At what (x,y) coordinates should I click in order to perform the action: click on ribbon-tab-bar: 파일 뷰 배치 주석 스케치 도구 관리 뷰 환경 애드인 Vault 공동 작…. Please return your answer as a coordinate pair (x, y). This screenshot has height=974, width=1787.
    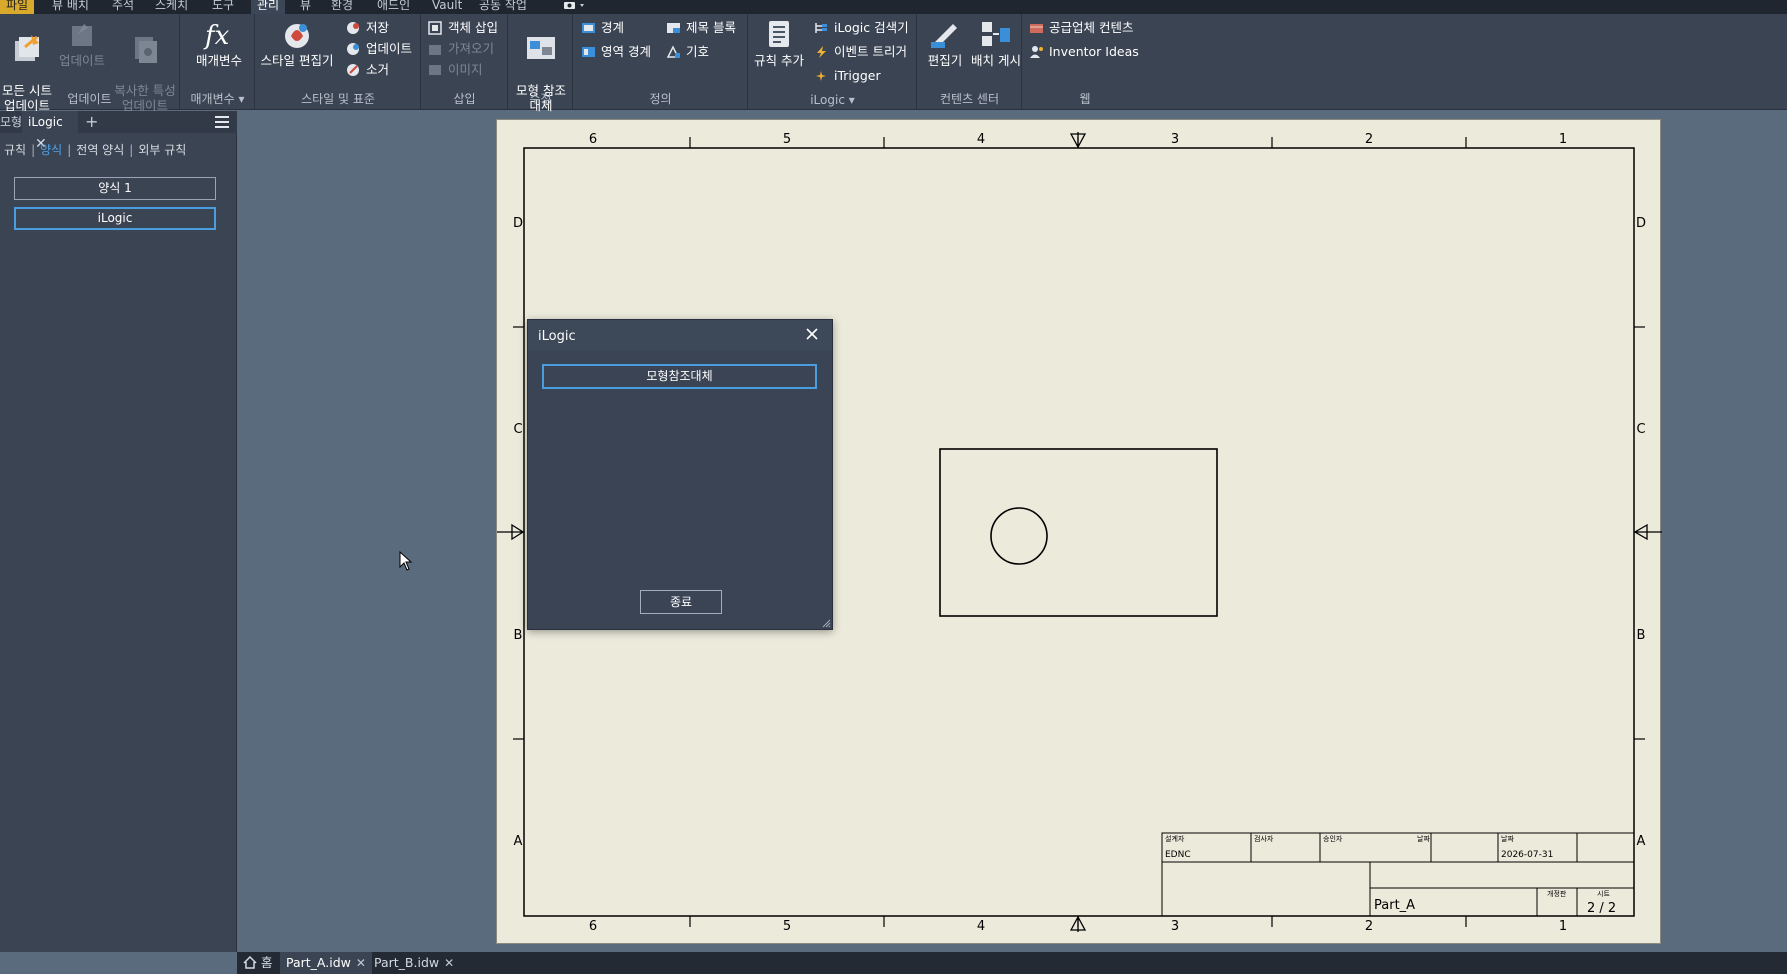
    Looking at the image, I should click on (893, 7).